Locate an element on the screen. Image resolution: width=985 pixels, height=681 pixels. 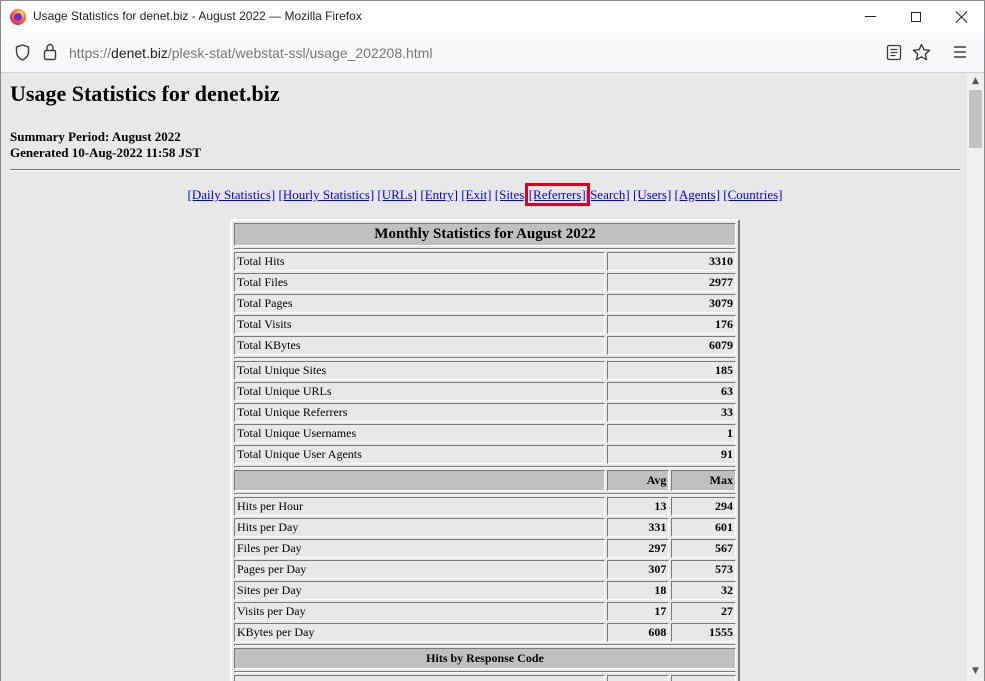
table-row: Total Files 2977 is located at coordinates (485, 282).